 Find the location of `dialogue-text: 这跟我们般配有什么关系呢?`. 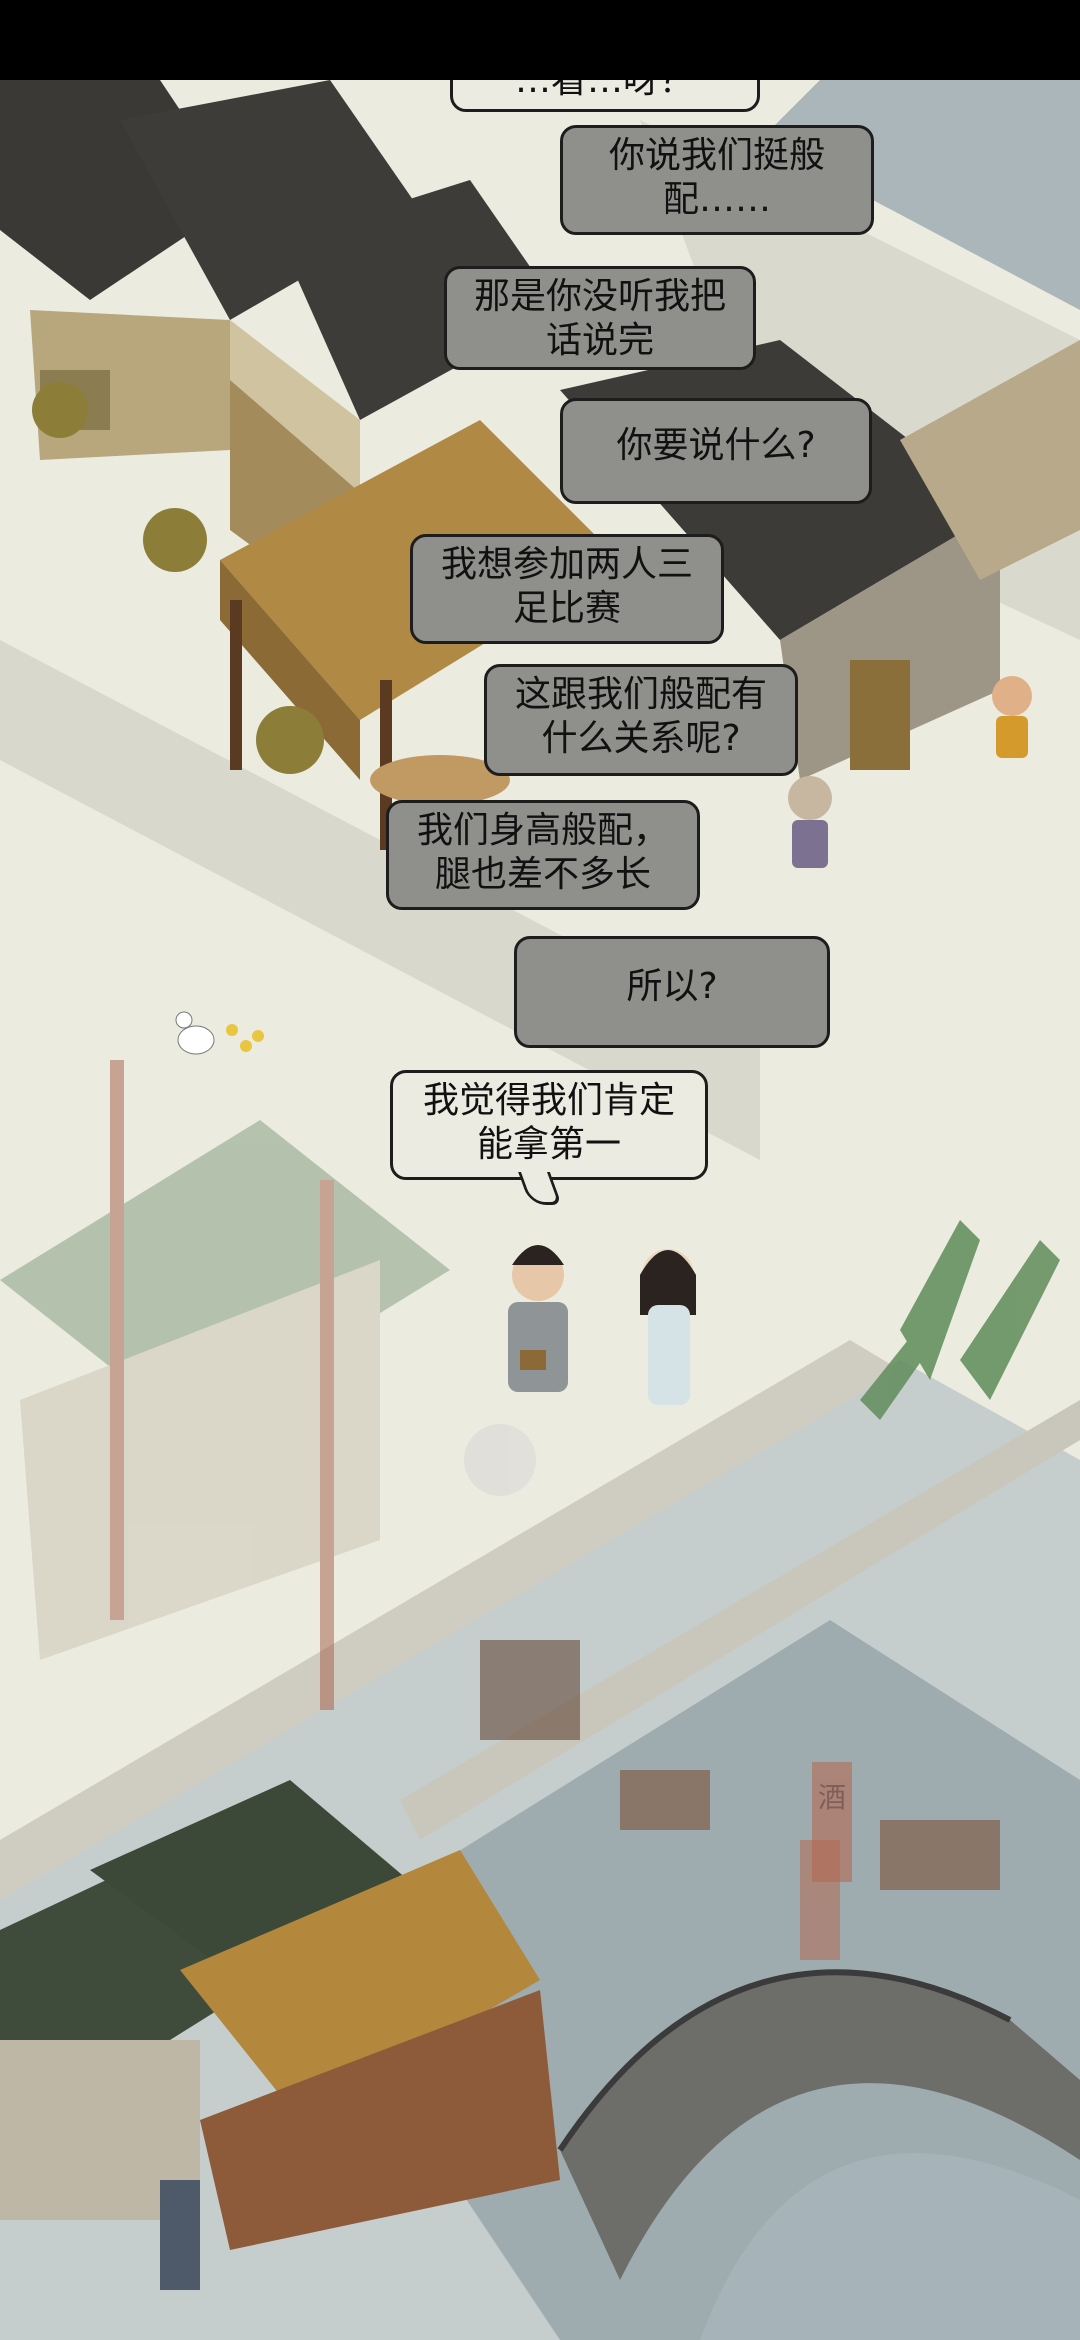

dialogue-text: 这跟我们般配有什么关系呢? is located at coordinates (640, 716).